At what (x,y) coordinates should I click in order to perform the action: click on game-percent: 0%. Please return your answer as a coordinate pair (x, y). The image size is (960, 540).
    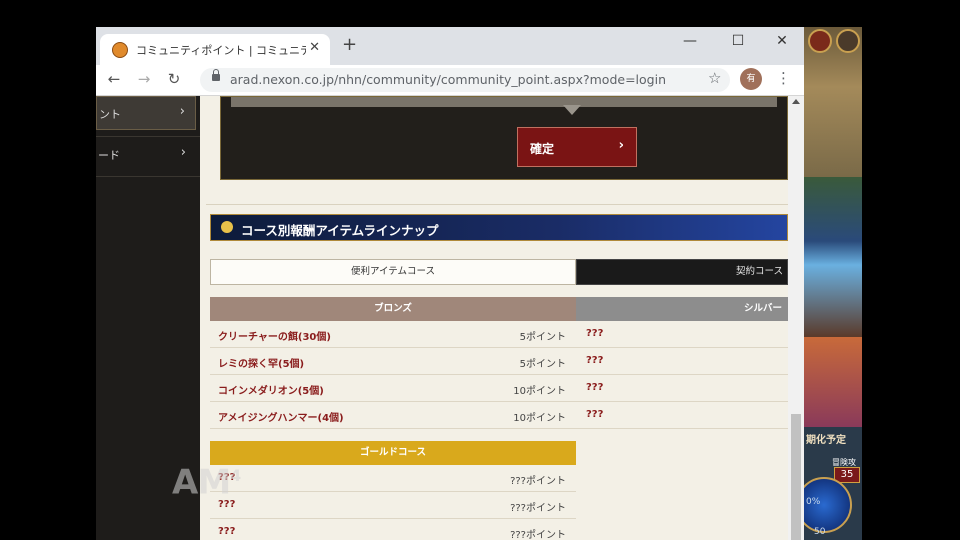
    Looking at the image, I should click on (813, 502).